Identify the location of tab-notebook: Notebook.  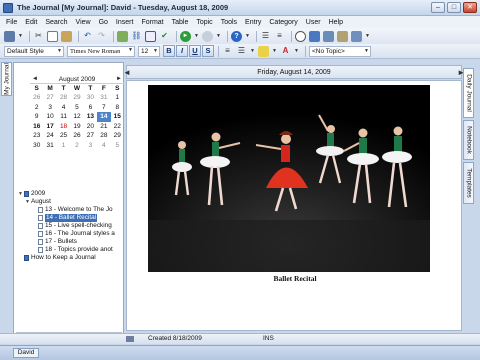
(468, 140).